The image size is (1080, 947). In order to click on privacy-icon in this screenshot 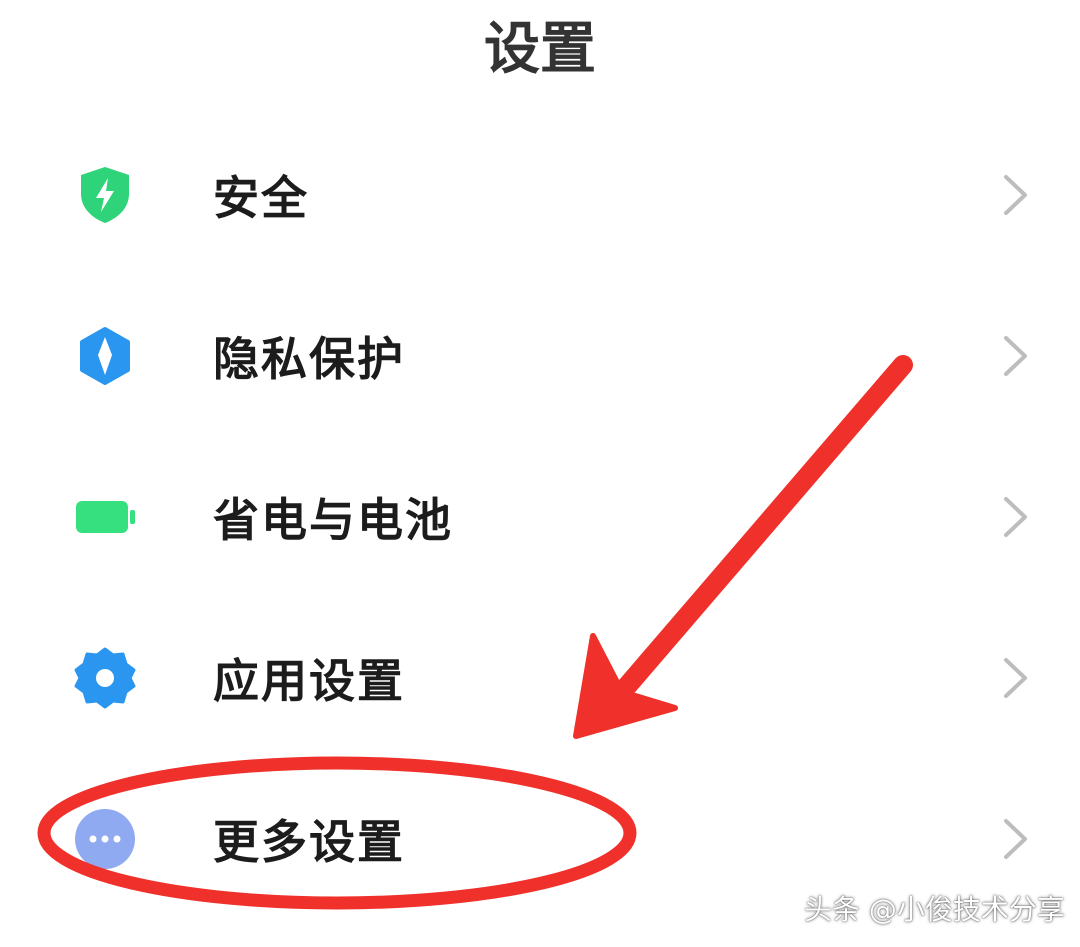, I will do `click(105, 356)`.